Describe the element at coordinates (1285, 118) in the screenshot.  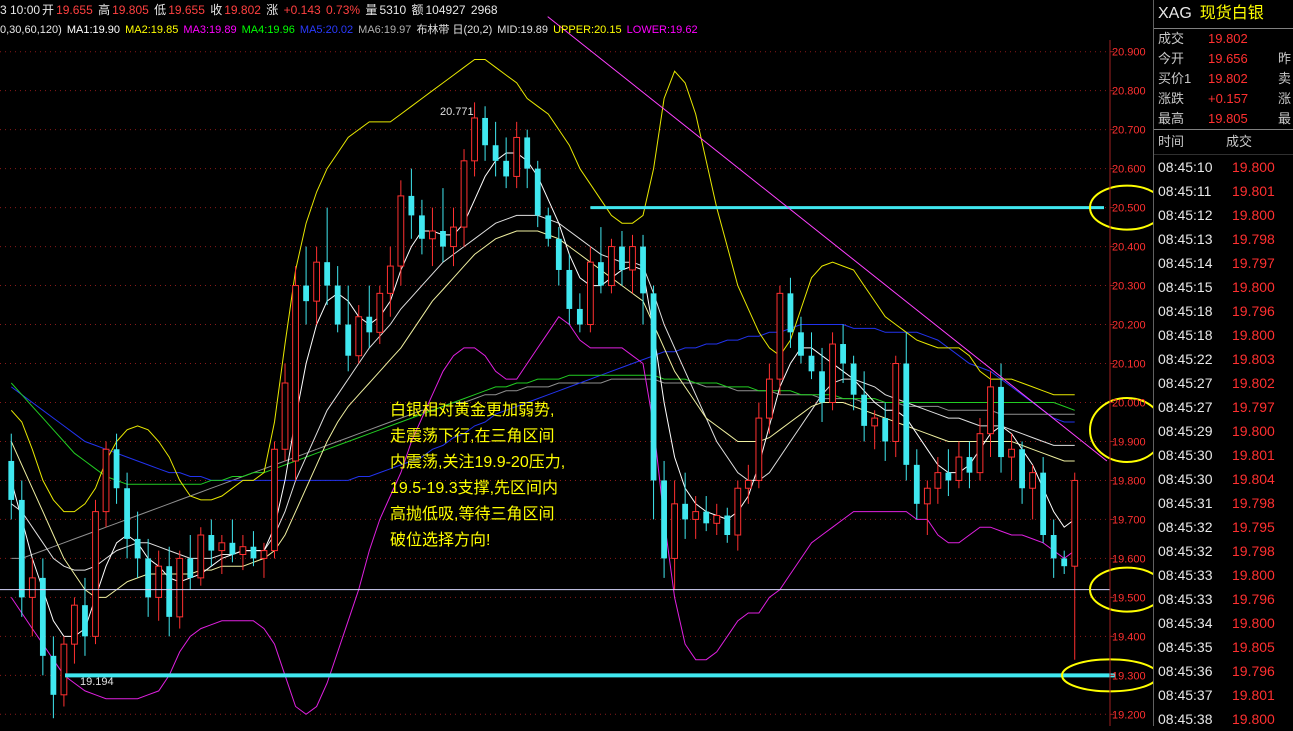
I see `quote-right: 最` at that location.